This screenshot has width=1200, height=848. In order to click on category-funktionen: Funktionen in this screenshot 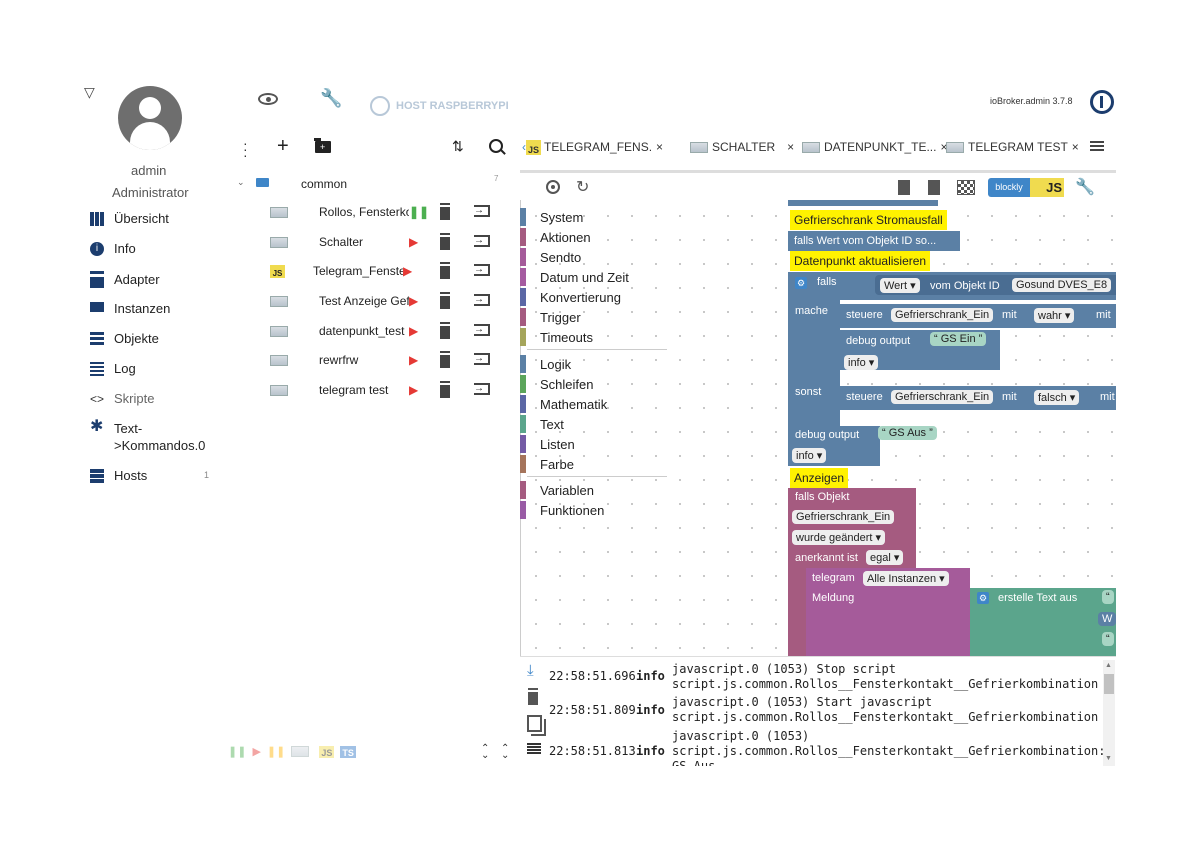, I will do `click(562, 510)`.